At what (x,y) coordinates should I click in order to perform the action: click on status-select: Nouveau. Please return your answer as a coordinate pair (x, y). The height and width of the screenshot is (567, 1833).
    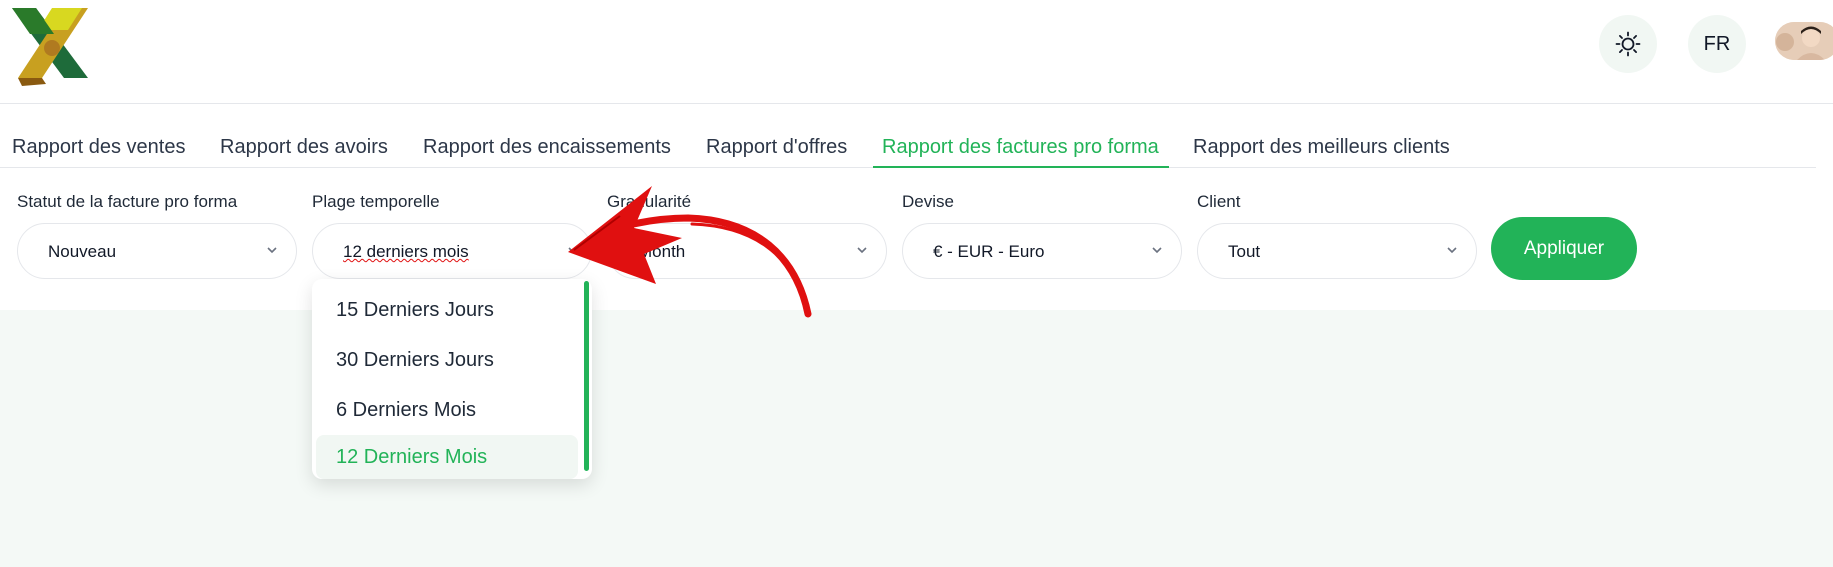
    Looking at the image, I should click on (157, 251).